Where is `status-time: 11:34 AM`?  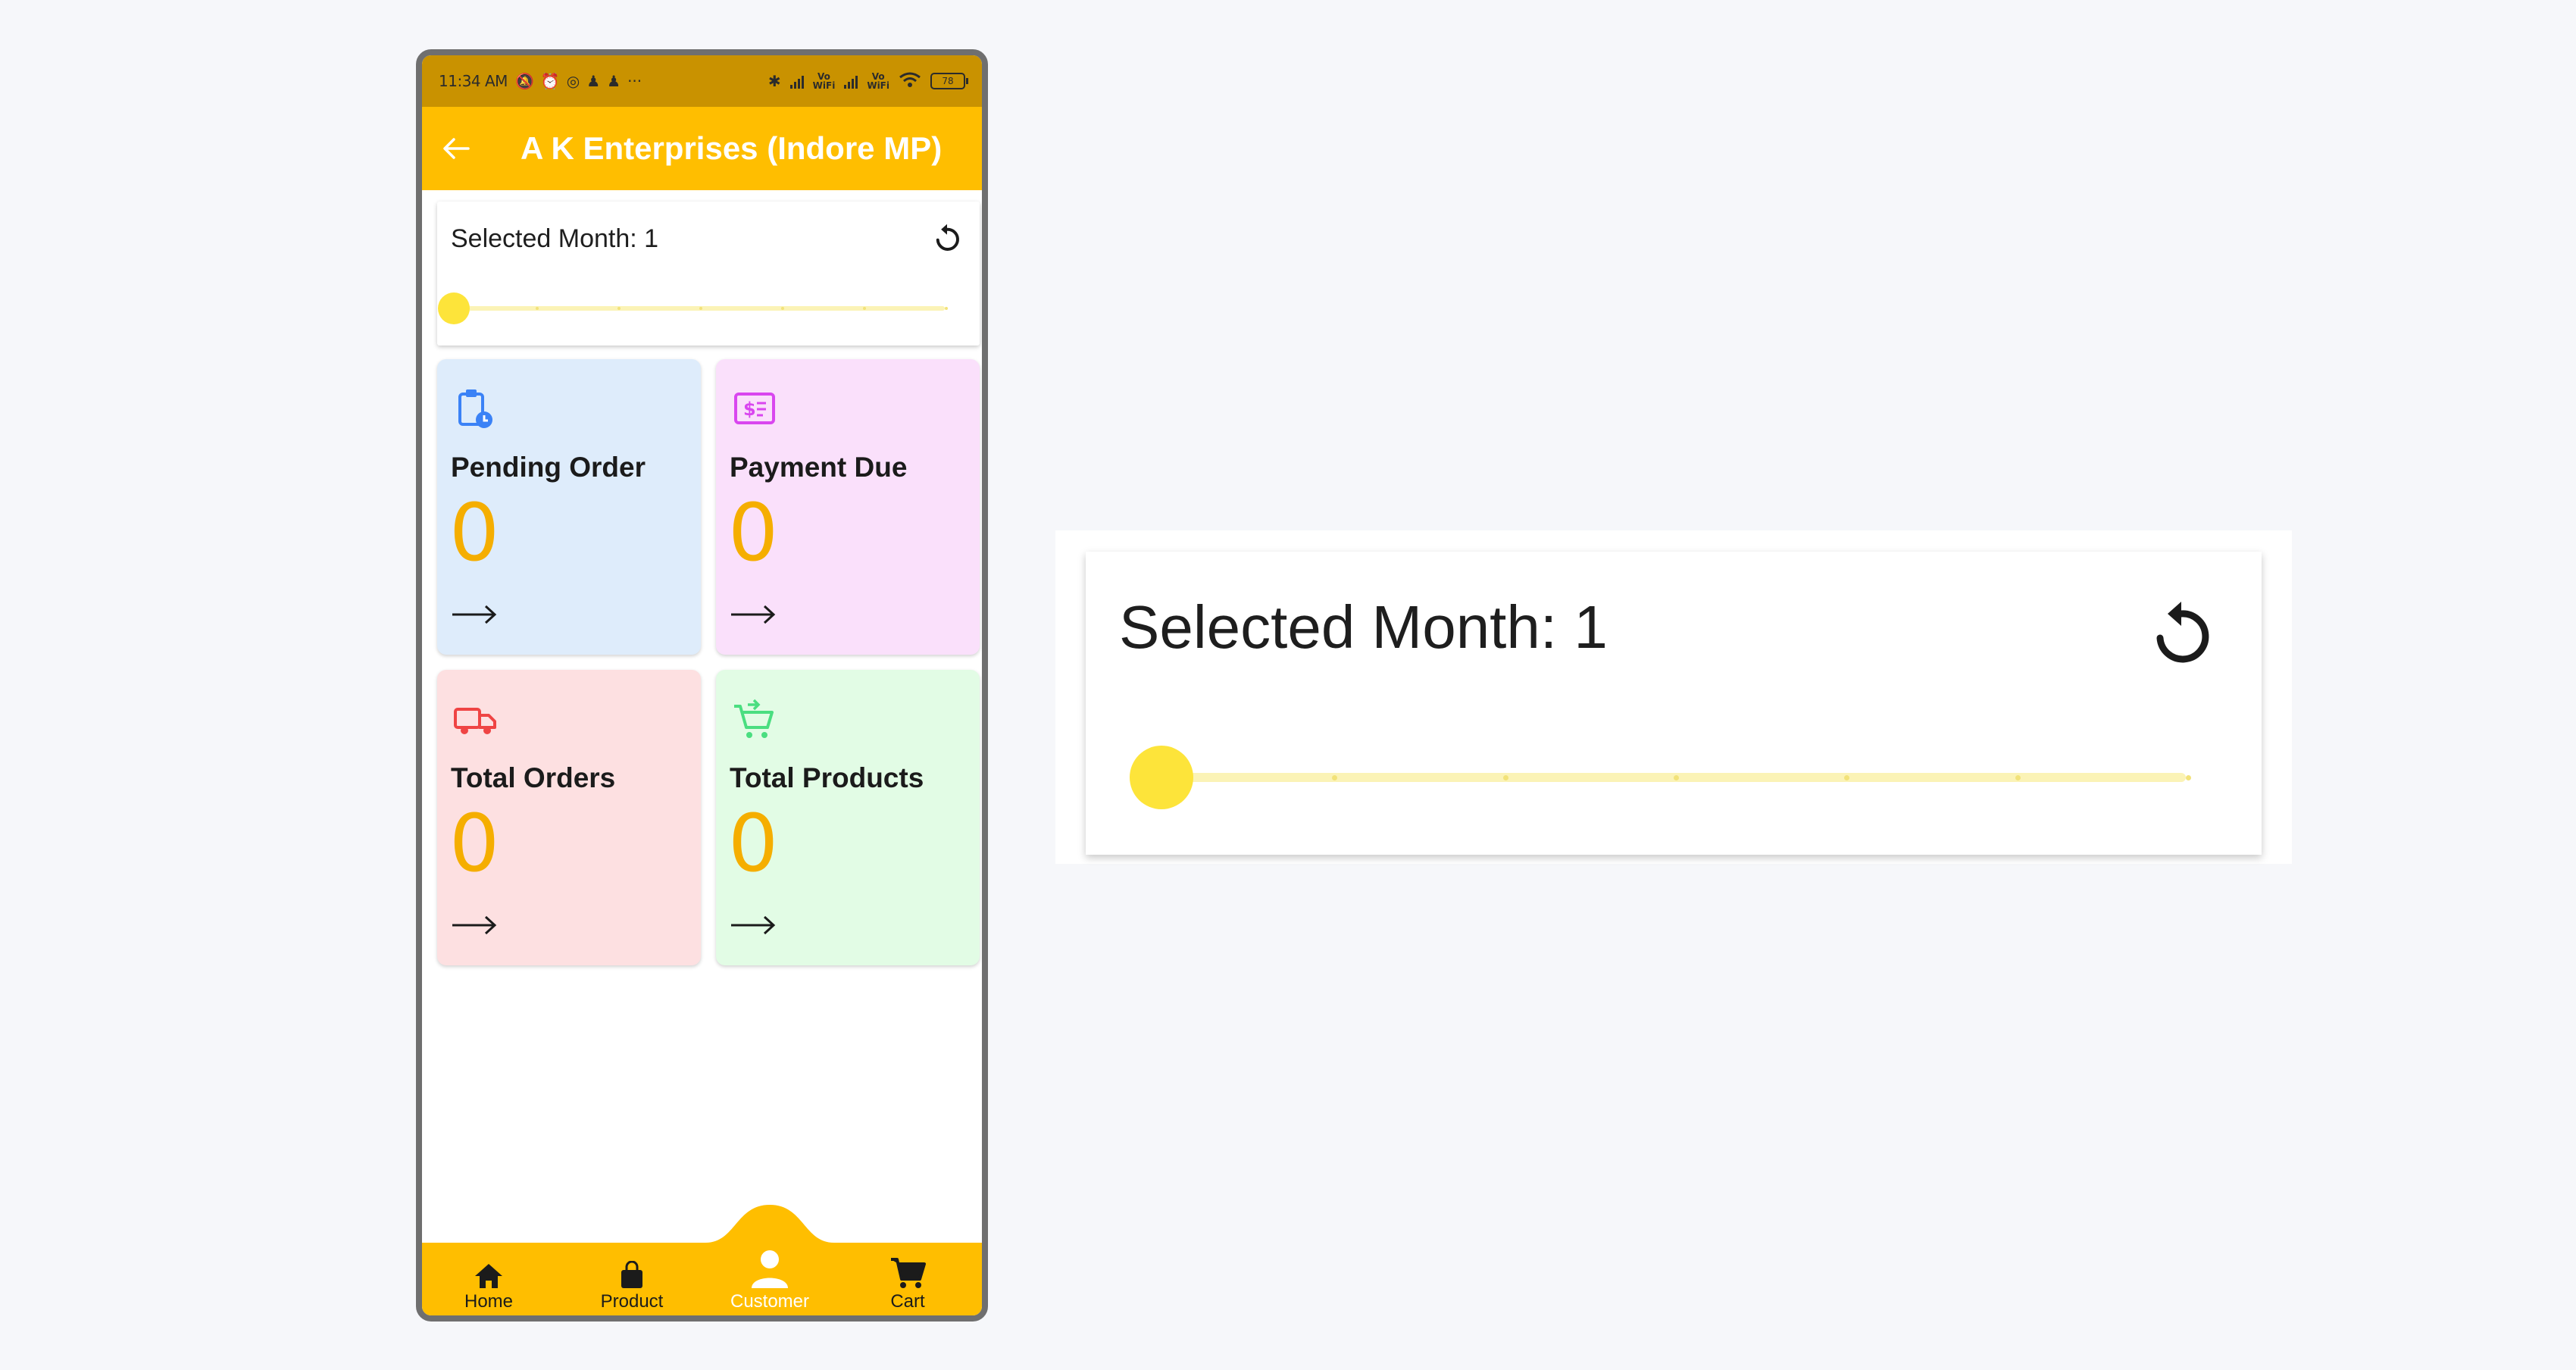
status-time: 11:34 AM is located at coordinates (473, 81).